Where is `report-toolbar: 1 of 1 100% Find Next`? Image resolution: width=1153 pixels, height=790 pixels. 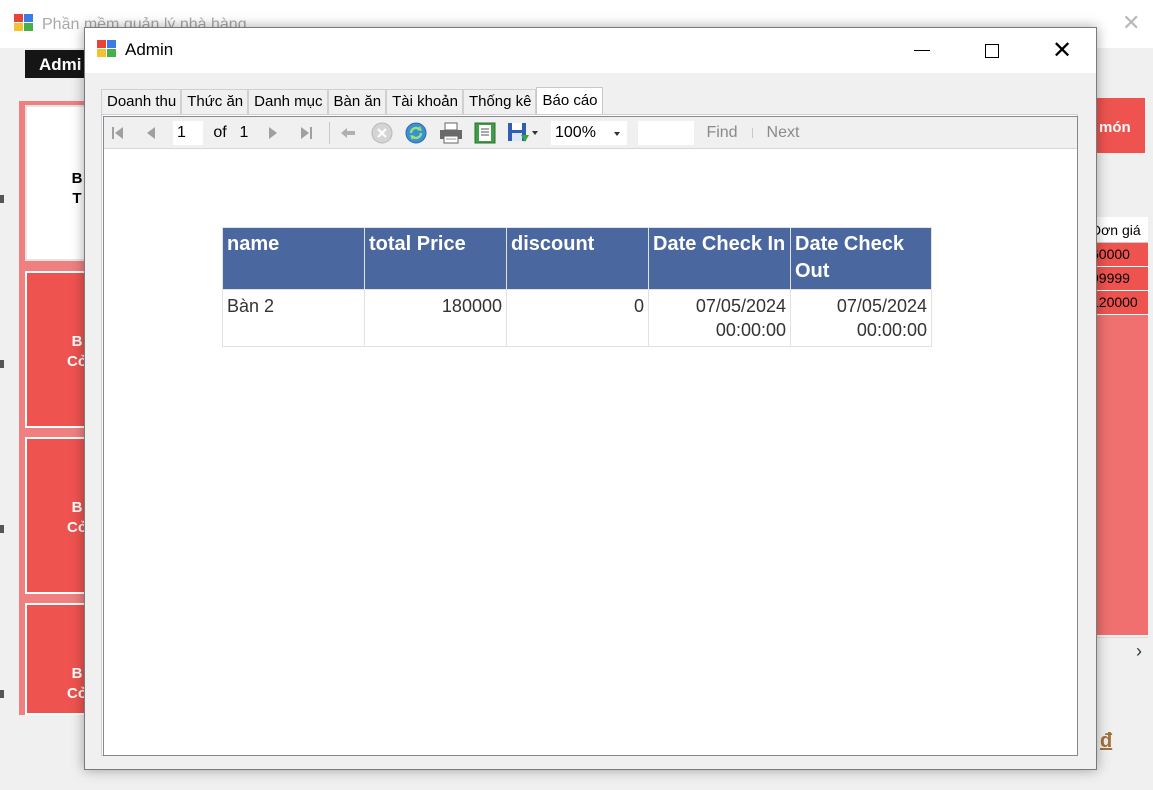 report-toolbar: 1 of 1 100% Find Next is located at coordinates (590, 133).